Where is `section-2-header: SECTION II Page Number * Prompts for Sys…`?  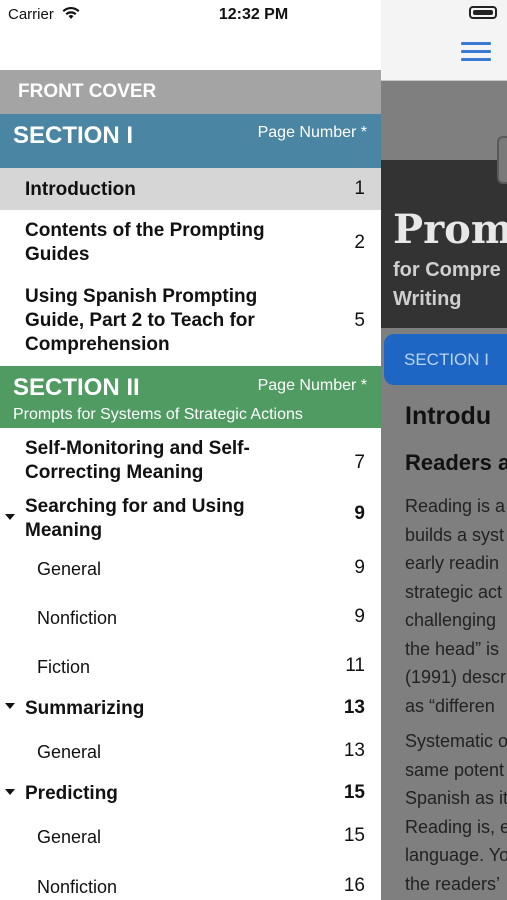 section-2-header: SECTION II Page Number * Prompts for Sys… is located at coordinates (190, 397).